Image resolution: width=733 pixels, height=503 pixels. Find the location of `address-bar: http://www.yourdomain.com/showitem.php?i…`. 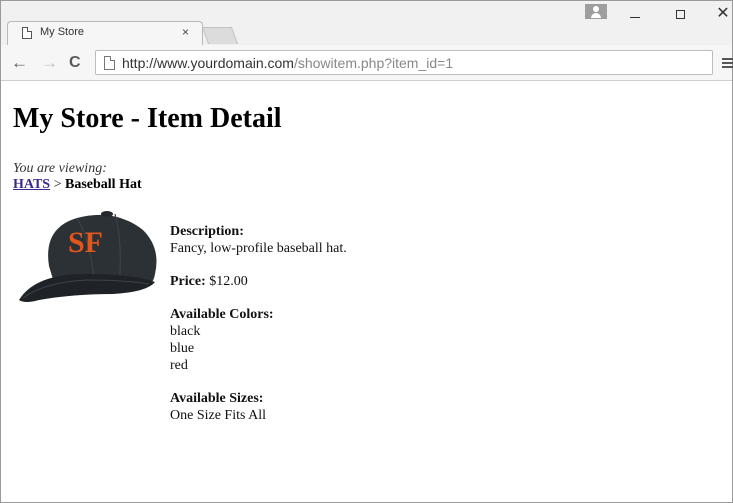

address-bar: http://www.yourdomain.com/showitem.php?i… is located at coordinates (404, 62).